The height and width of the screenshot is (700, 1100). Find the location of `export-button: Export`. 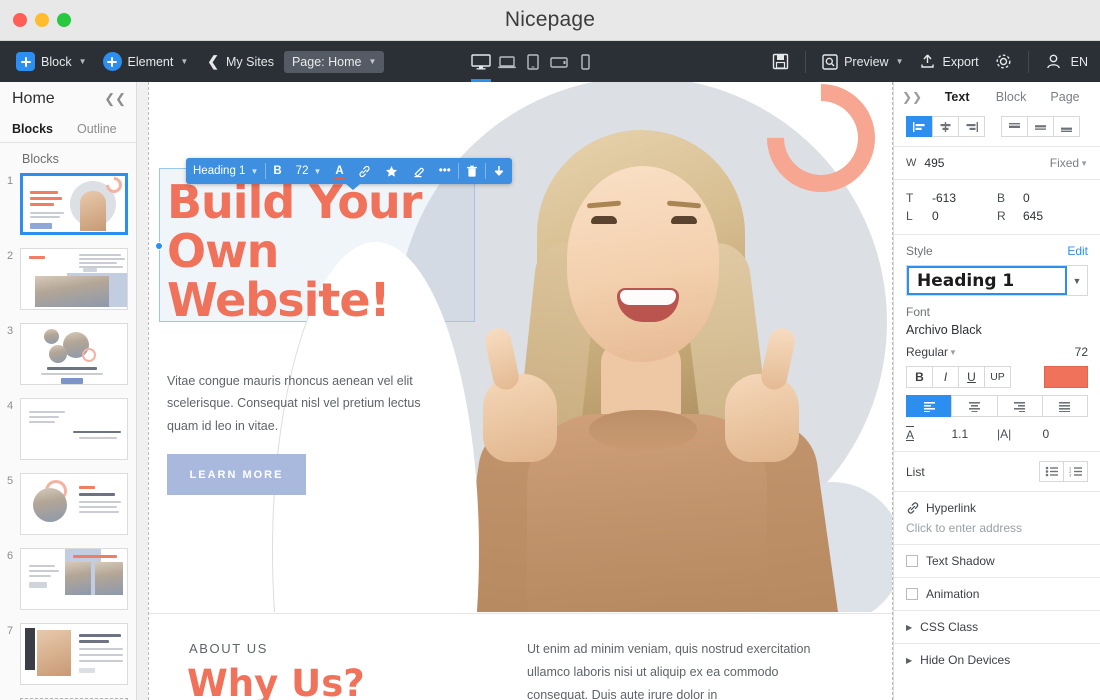

export-button: Export is located at coordinates (948, 61).